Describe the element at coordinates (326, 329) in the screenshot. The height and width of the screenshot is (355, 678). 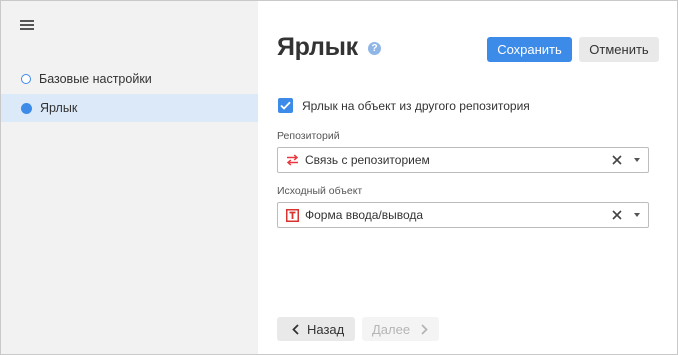
I see `back-button-label: Назад` at that location.